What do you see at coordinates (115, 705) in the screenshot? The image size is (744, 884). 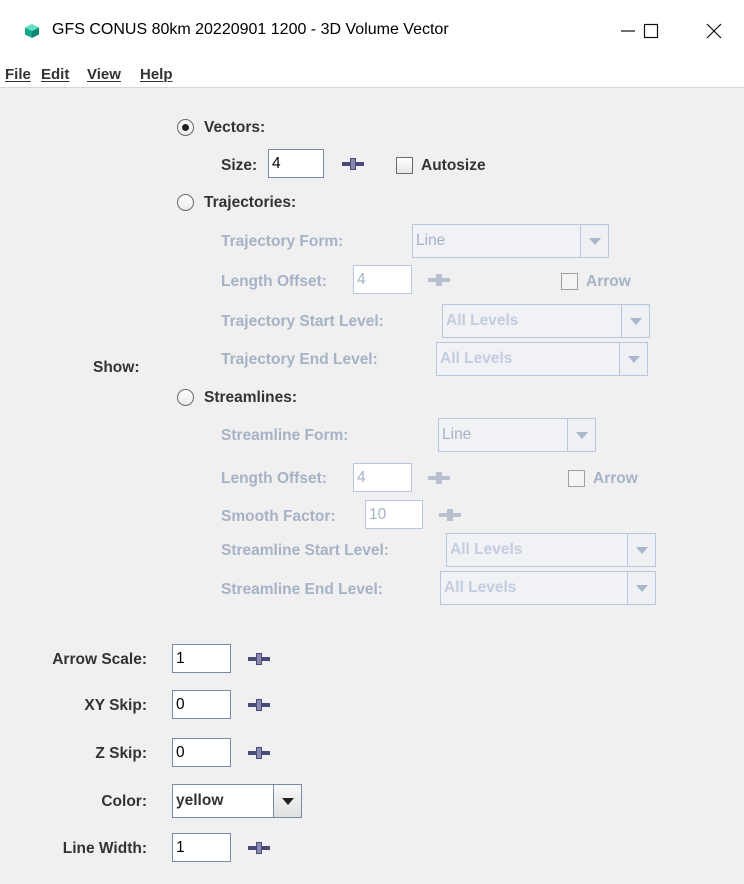 I see `xy-skip-label: XY Skip:` at bounding box center [115, 705].